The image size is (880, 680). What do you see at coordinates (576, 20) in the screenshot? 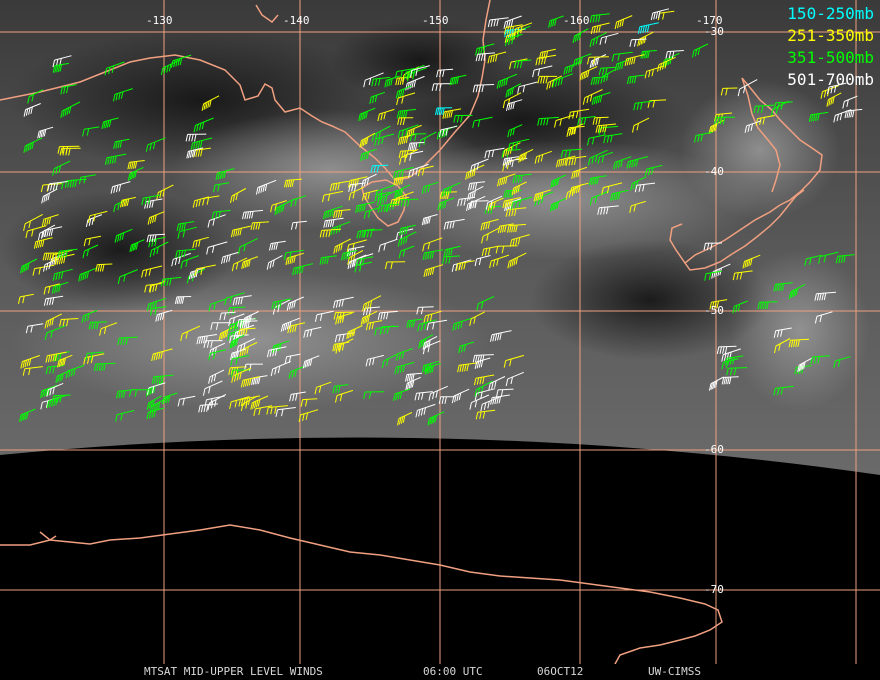
I see `lon-label-160: -160` at bounding box center [576, 20].